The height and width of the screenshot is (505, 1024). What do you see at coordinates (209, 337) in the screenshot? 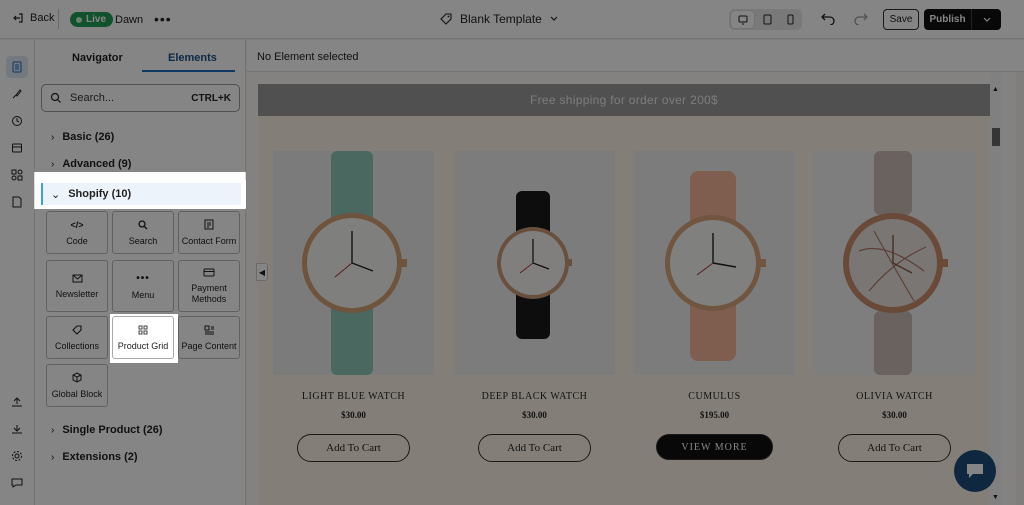
I see `element-page-content: Page Content` at bounding box center [209, 337].